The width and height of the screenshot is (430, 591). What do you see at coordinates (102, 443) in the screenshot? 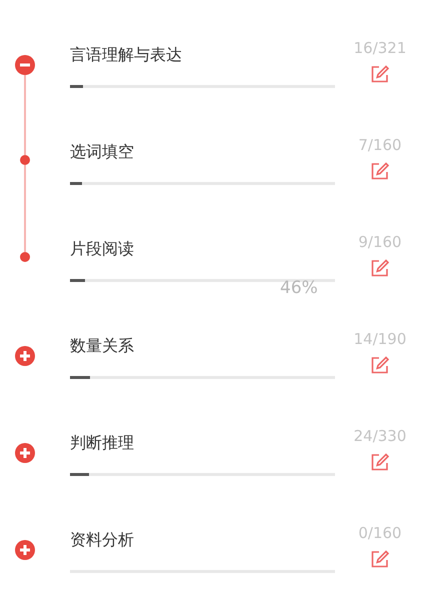
I see `section-title: 判断推理` at bounding box center [102, 443].